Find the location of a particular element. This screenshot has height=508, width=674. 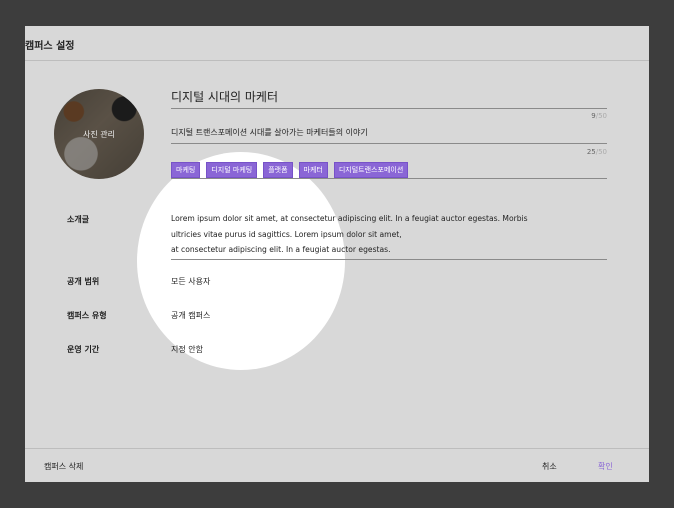

period-label: 운영 기간 is located at coordinates (83, 349).